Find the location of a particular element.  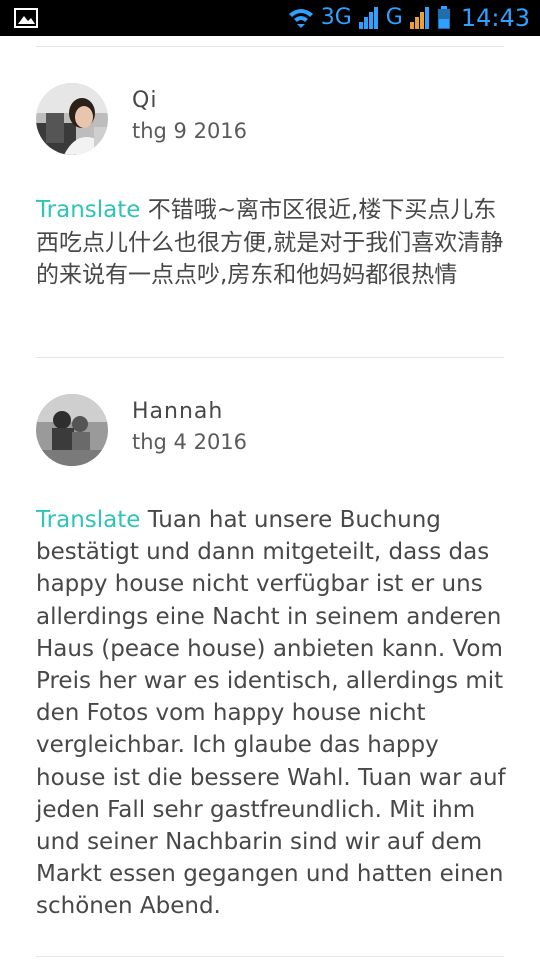

clock: 14:43 is located at coordinates (495, 18).